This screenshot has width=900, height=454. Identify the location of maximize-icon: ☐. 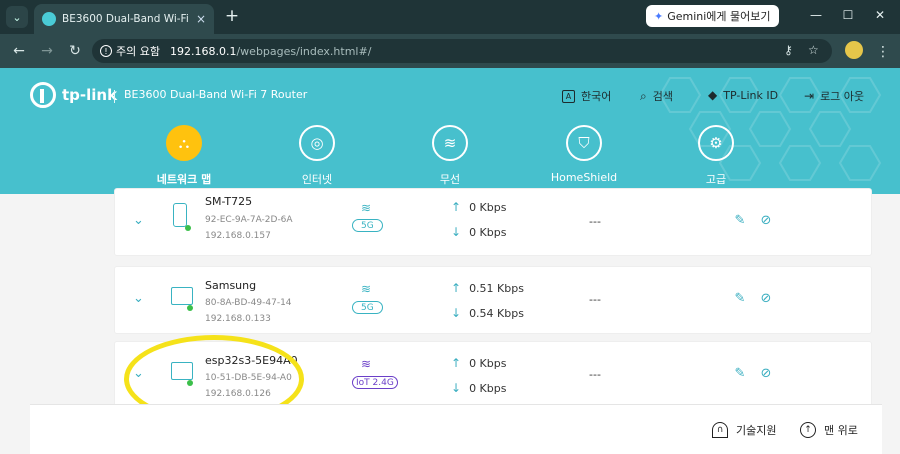
(848, 15).